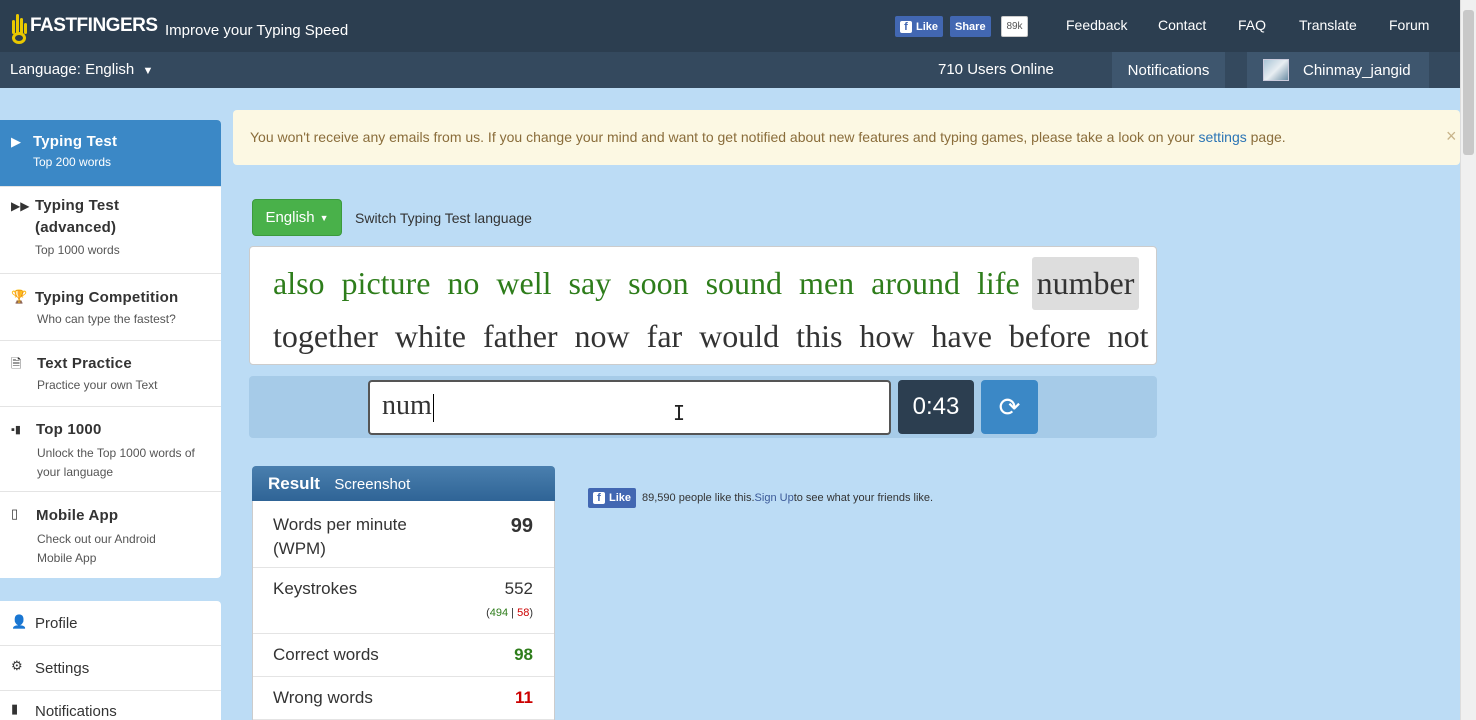  Describe the element at coordinates (19, 621) in the screenshot. I see `user-icon: 👤` at that location.